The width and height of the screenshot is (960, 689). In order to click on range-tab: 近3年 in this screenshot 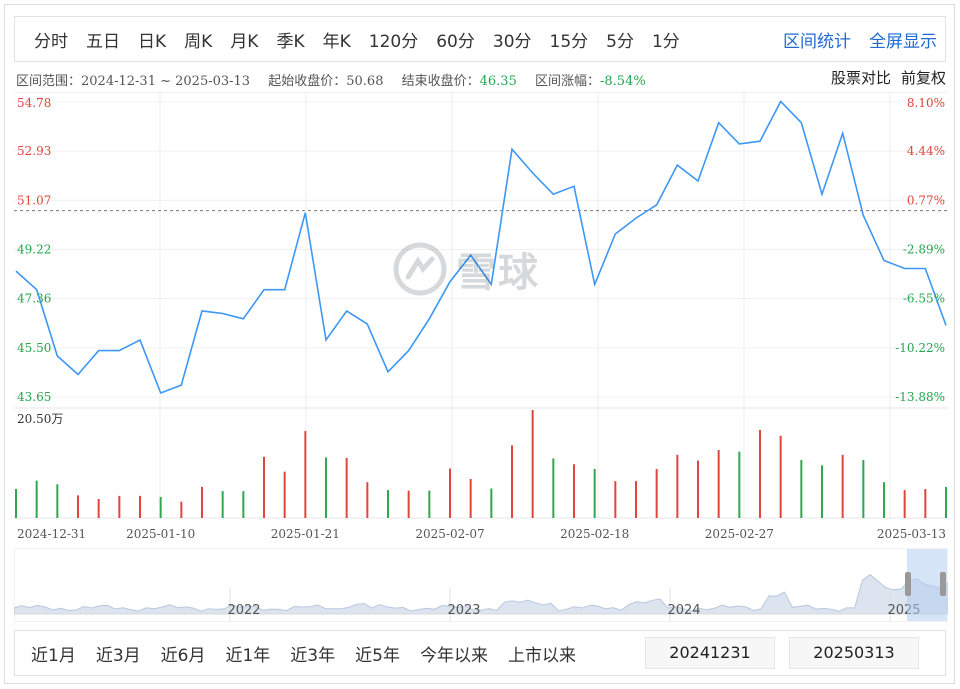, I will do `click(312, 653)`.